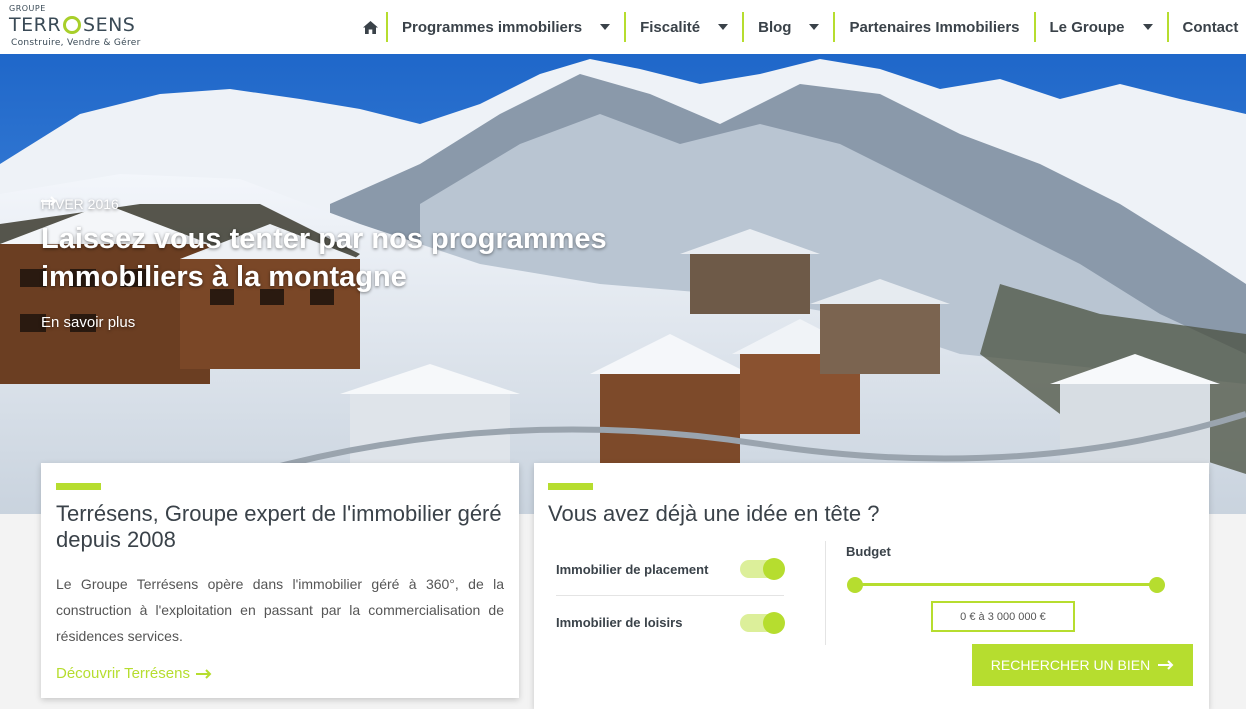 The width and height of the screenshot is (1246, 709). Describe the element at coordinates (868, 551) in the screenshot. I see `budget-label: Budget` at that location.